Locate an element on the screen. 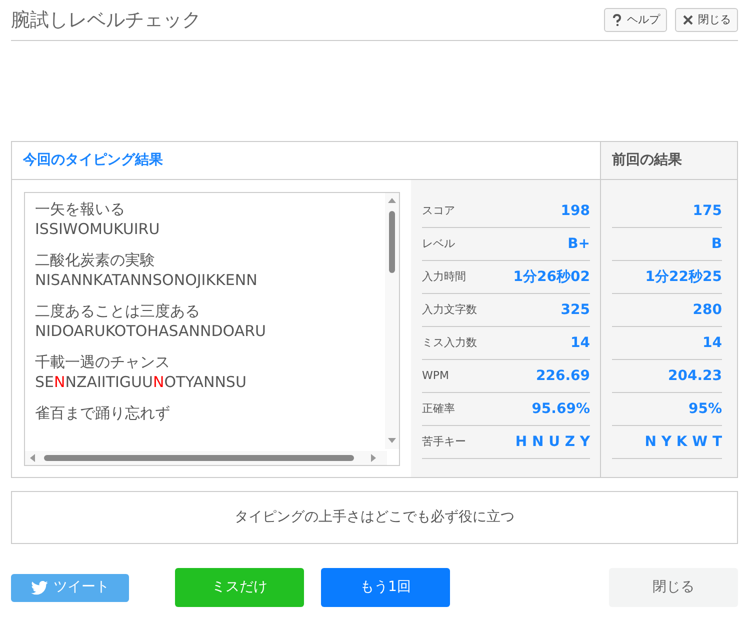 This screenshot has width=749, height=621. stat-label: 入力文字数 is located at coordinates (449, 310).